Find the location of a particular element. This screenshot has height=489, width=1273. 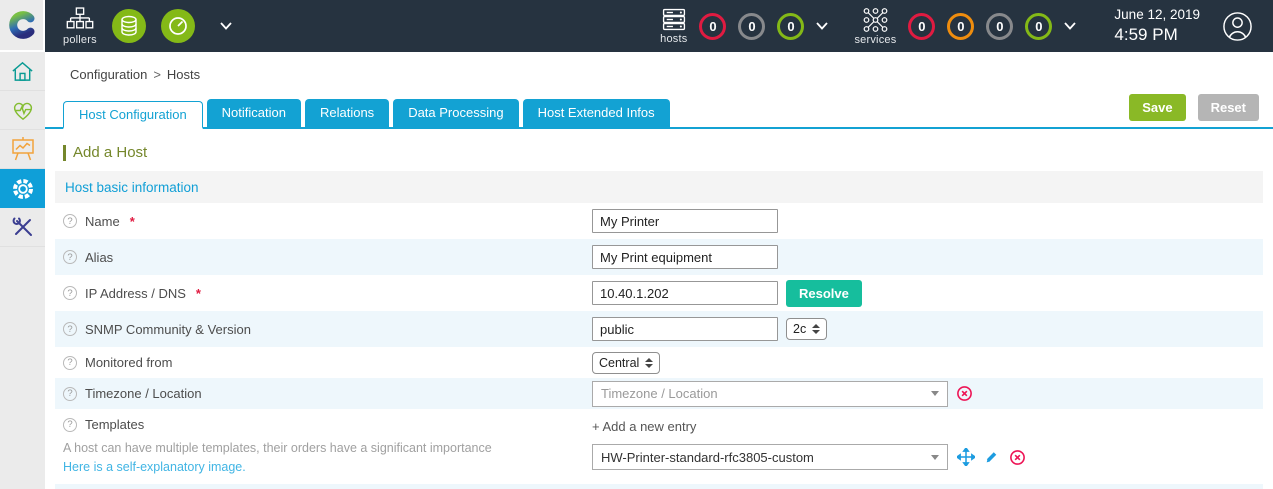

name-label: Name is located at coordinates (102, 221).